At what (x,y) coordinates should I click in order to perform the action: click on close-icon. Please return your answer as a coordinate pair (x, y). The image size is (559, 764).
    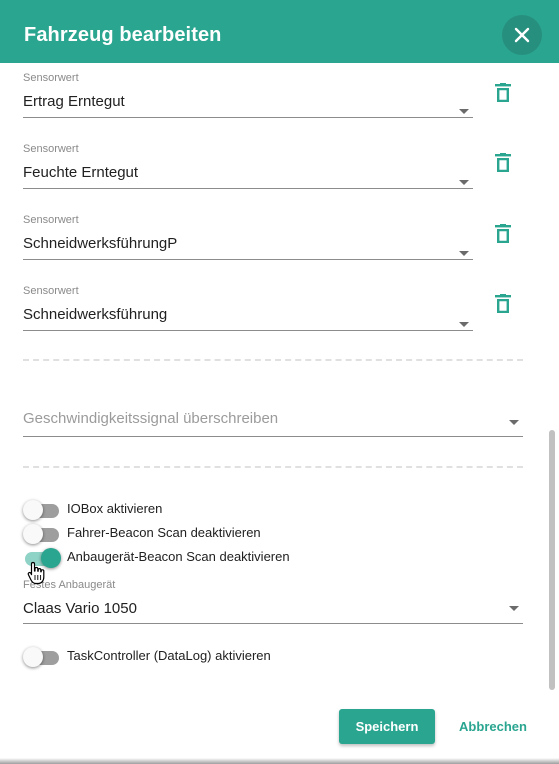
    Looking at the image, I should click on (522, 35).